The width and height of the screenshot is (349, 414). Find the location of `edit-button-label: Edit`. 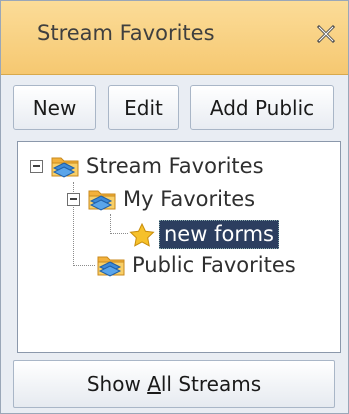

edit-button-label: Edit is located at coordinates (143, 107).